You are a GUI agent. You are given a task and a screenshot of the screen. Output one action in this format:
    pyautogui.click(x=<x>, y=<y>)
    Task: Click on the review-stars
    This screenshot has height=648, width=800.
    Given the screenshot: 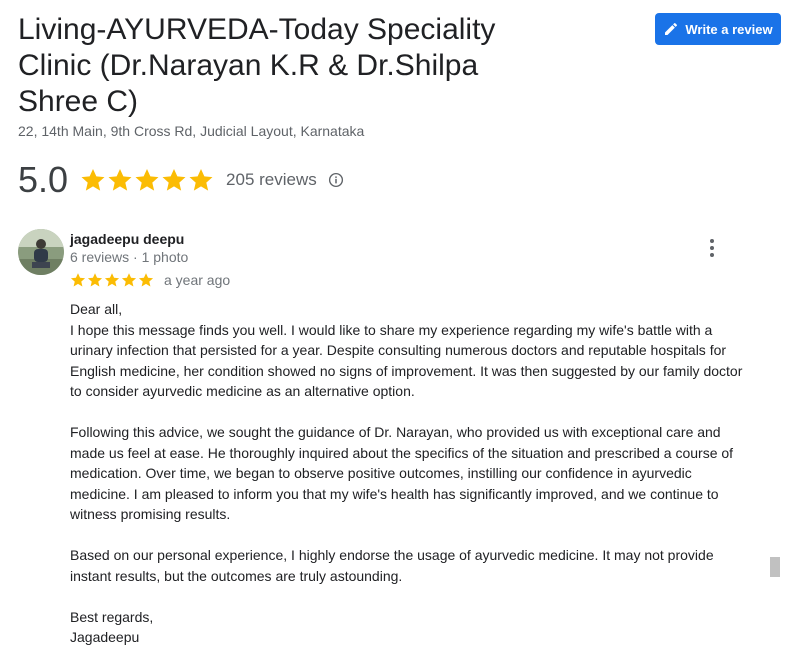 What is the action you would take?
    pyautogui.click(x=112, y=280)
    